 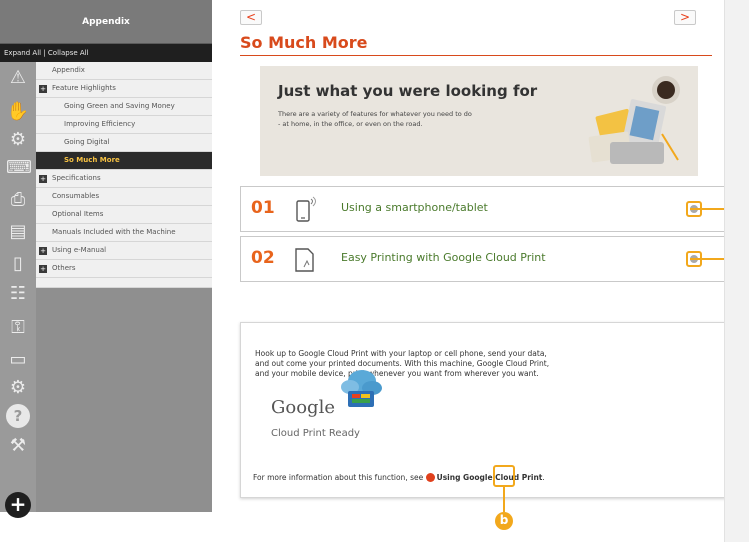 What do you see at coordinates (414, 207) in the screenshot?
I see `feature-label: Using a smartphone/tablet` at bounding box center [414, 207].